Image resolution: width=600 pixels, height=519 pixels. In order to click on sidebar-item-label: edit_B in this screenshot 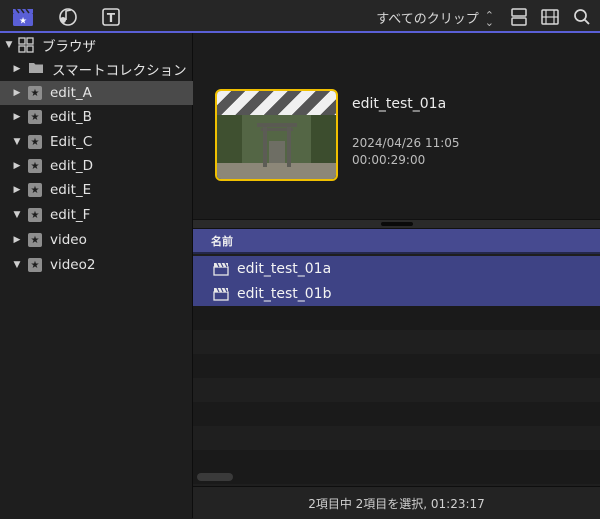, I will do `click(71, 117)`.